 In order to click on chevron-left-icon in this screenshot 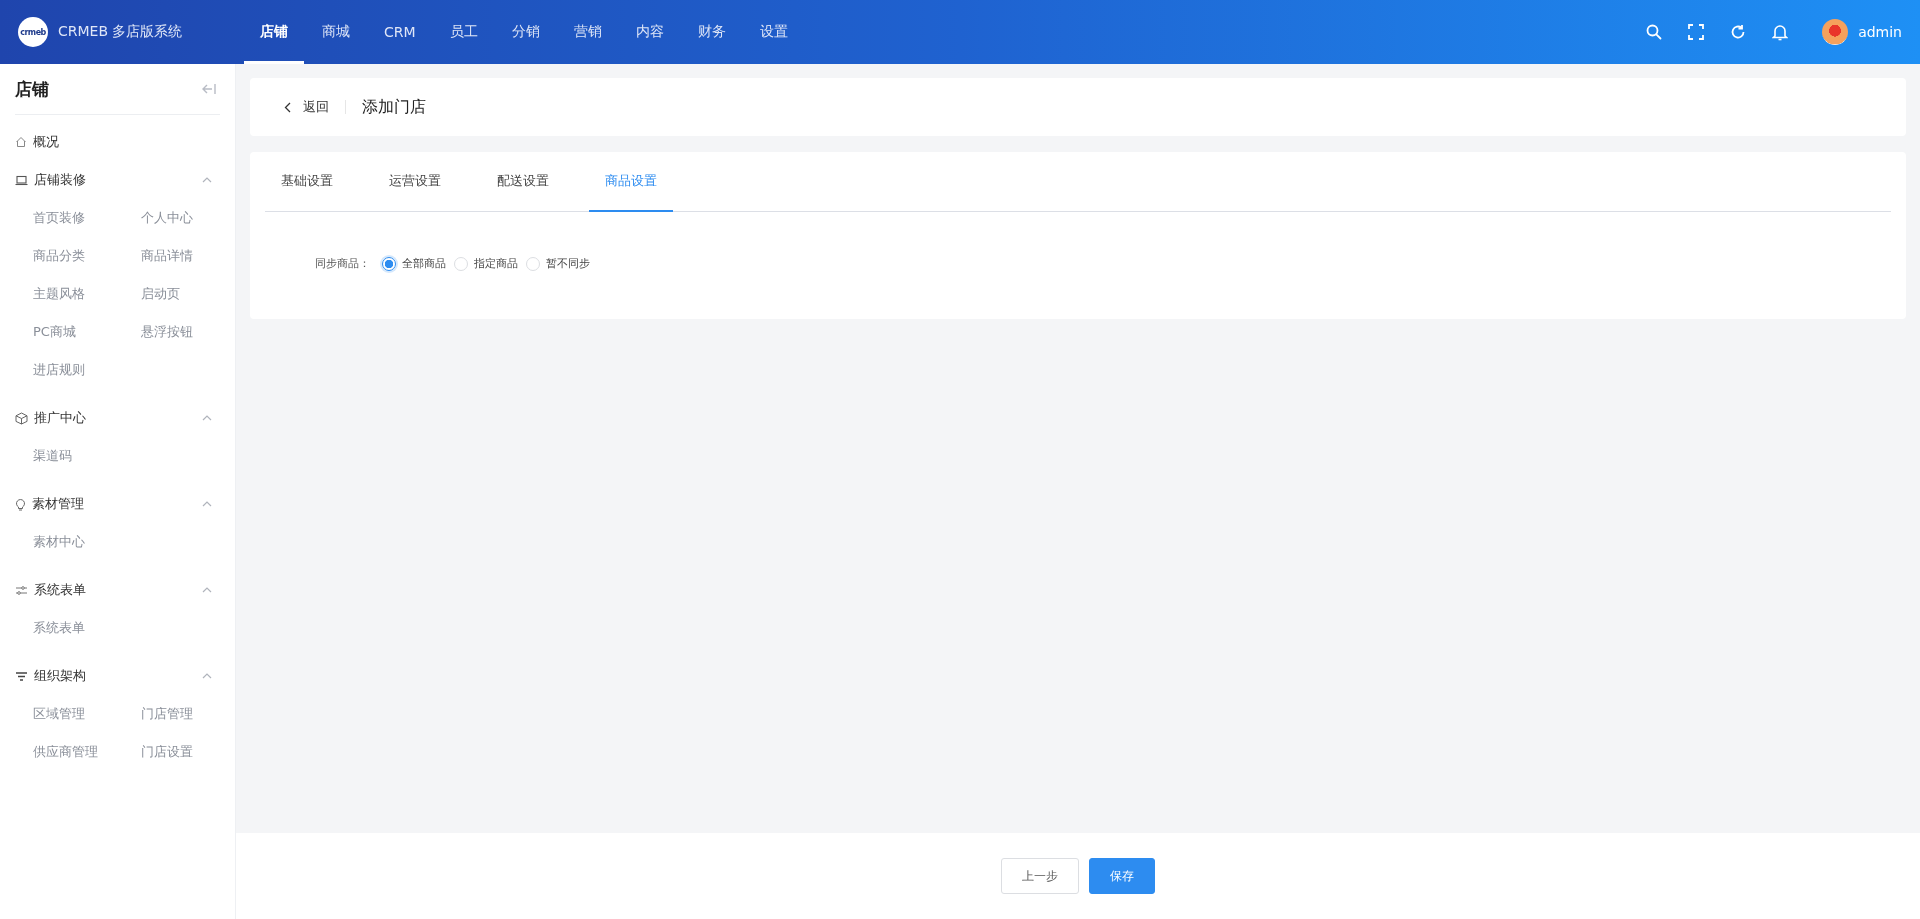, I will do `click(287, 107)`.